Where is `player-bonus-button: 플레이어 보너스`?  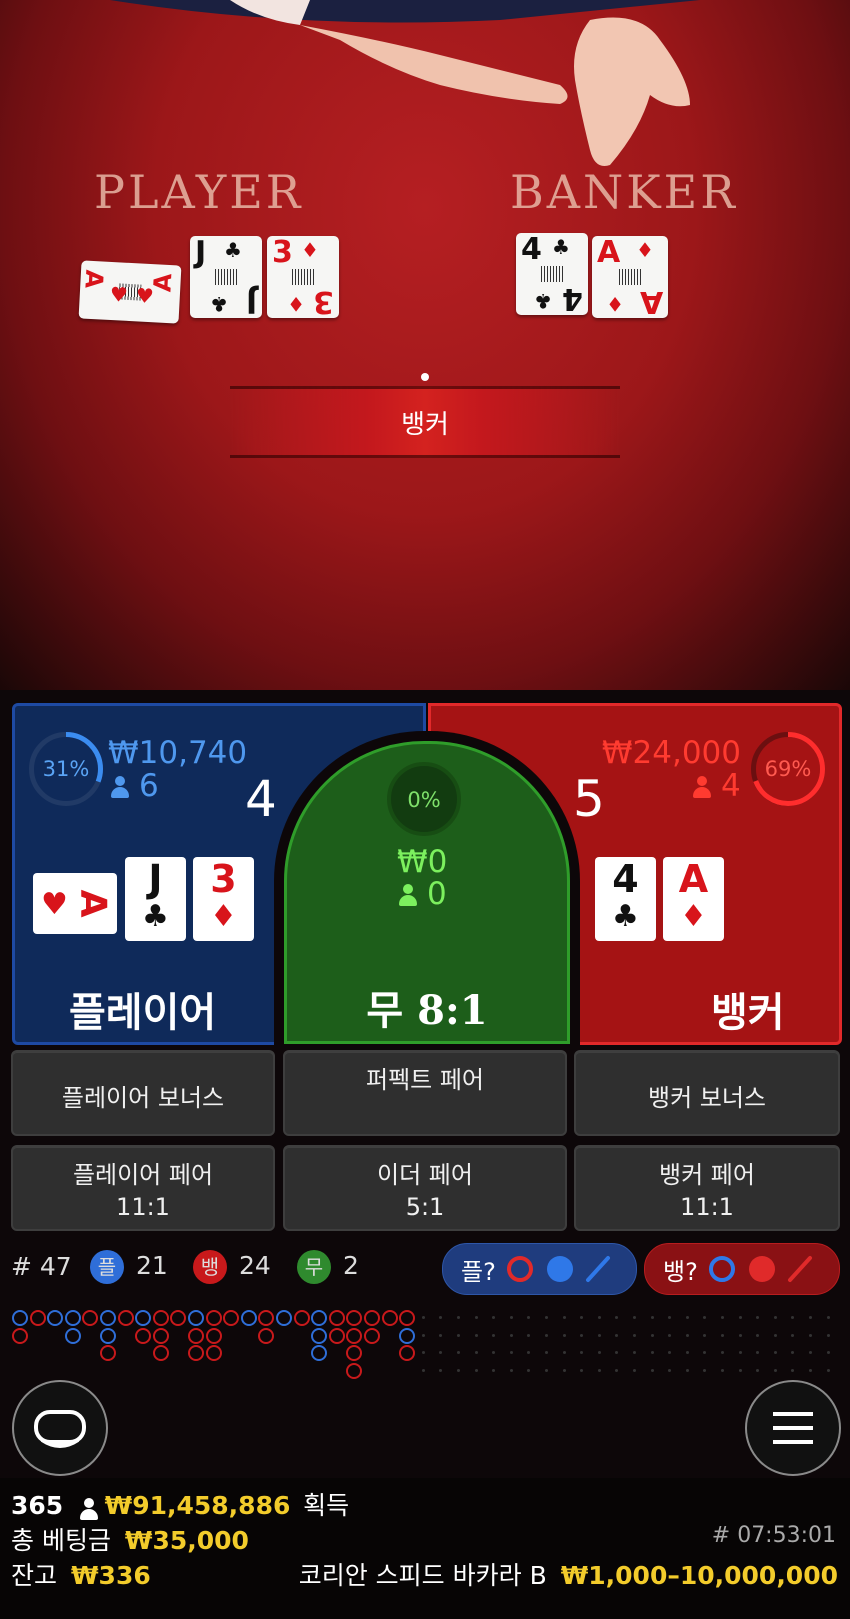 player-bonus-button: 플레이어 보너스 is located at coordinates (143, 1093).